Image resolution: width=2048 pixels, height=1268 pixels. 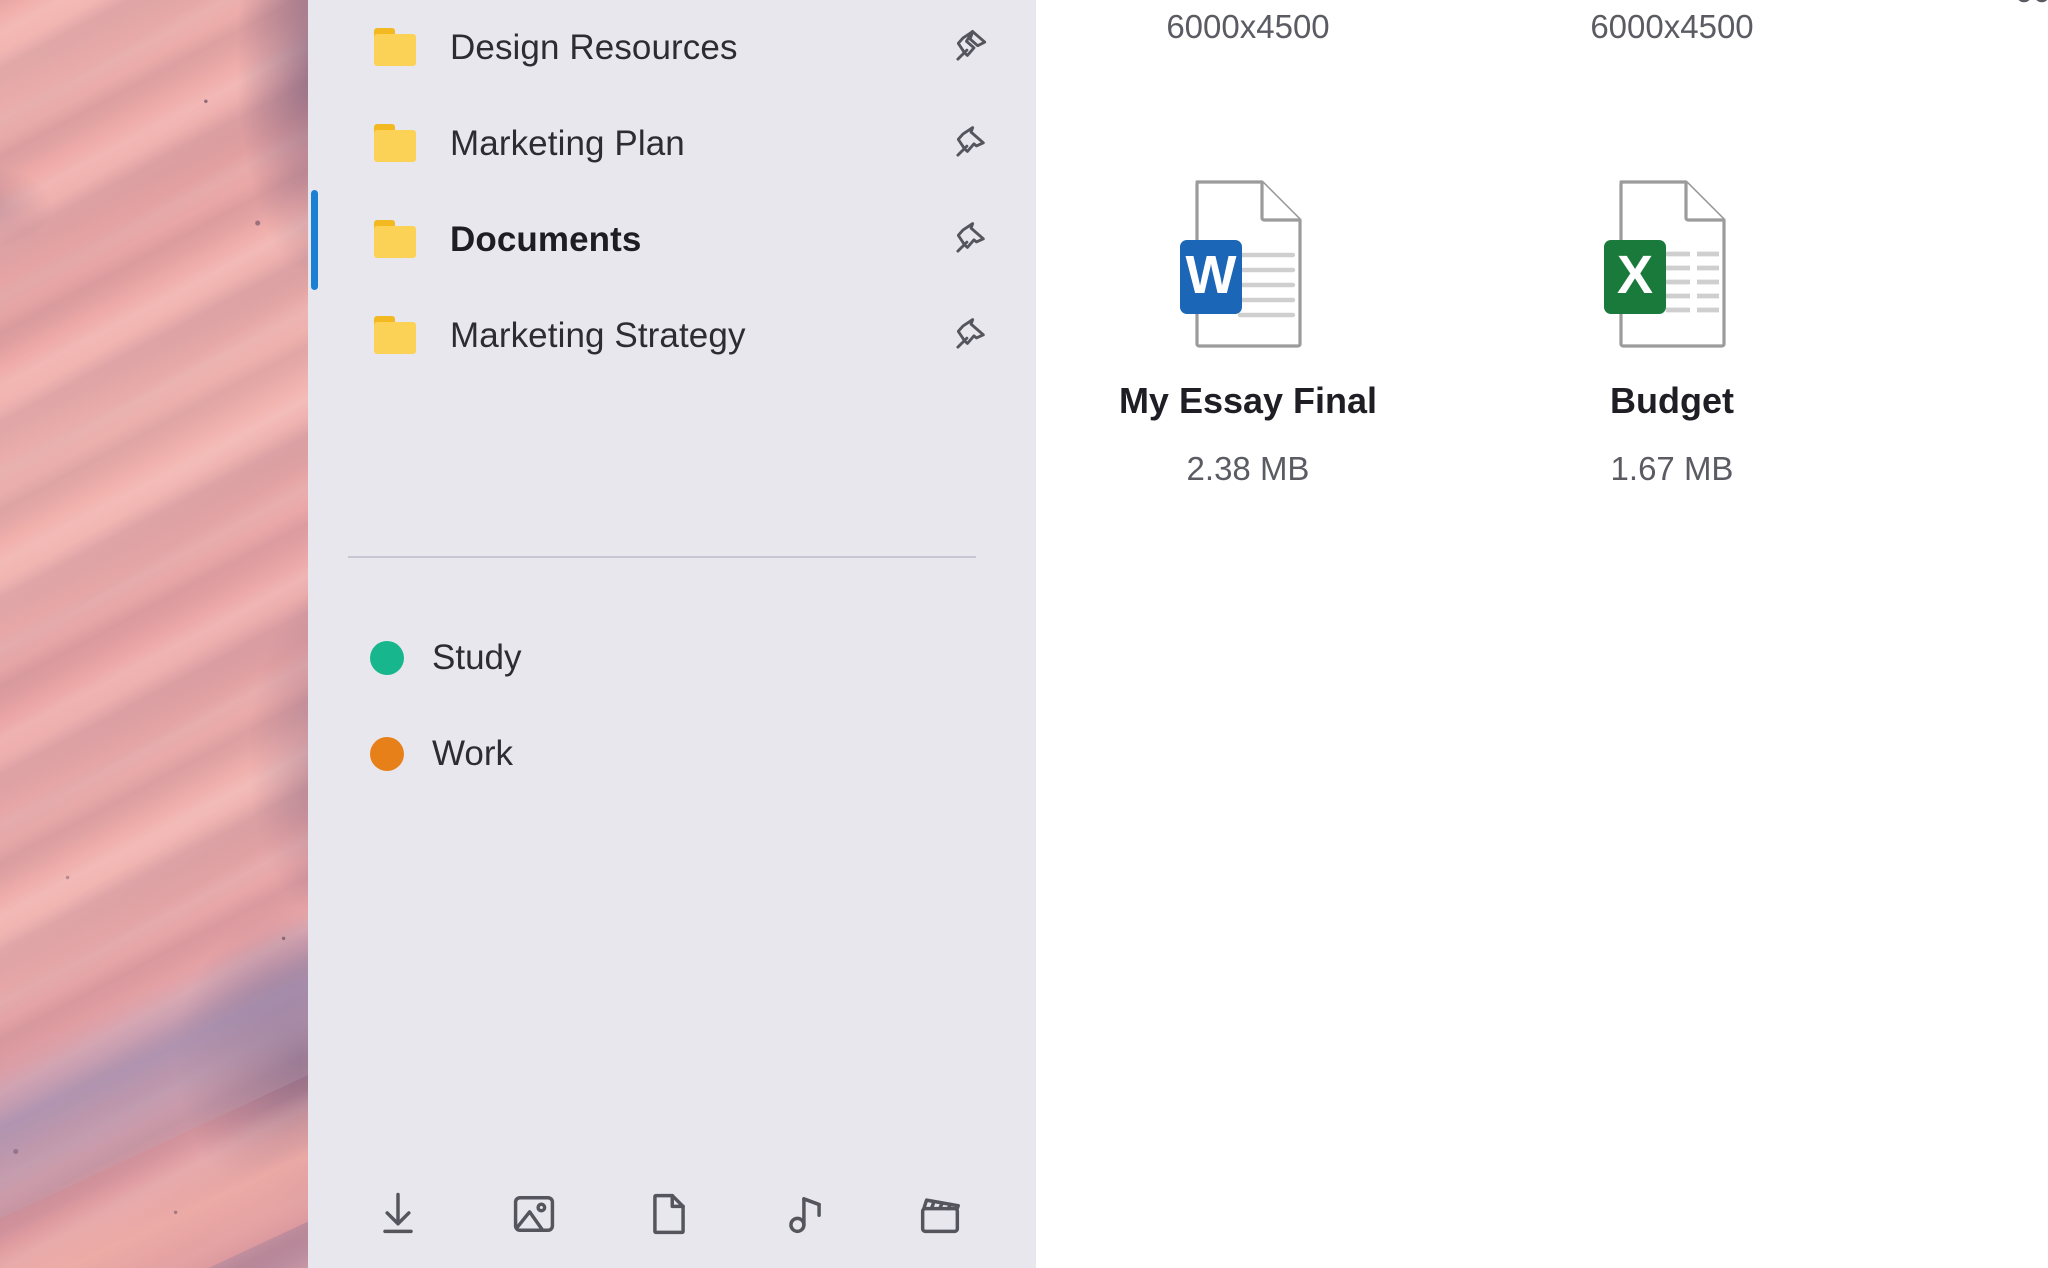 I want to click on sidebar-item-documents: Documents, so click(x=672, y=240).